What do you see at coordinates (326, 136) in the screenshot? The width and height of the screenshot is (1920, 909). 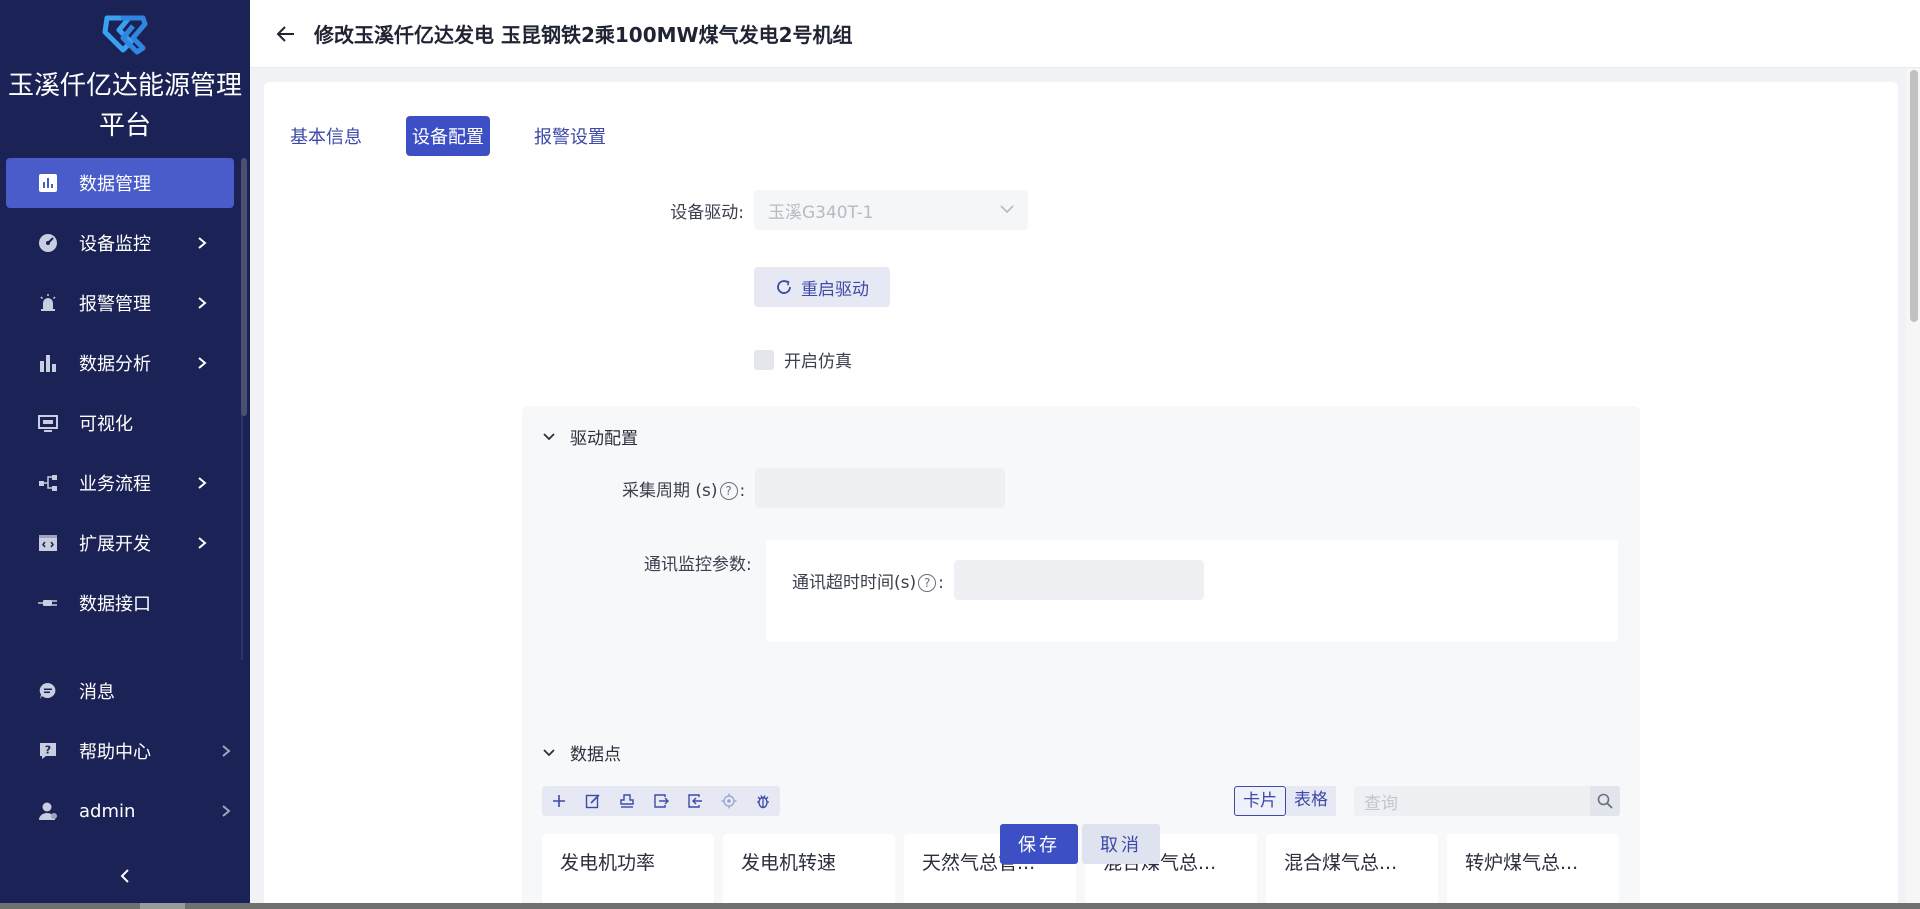 I see `tab-basic-info: 基本信息` at bounding box center [326, 136].